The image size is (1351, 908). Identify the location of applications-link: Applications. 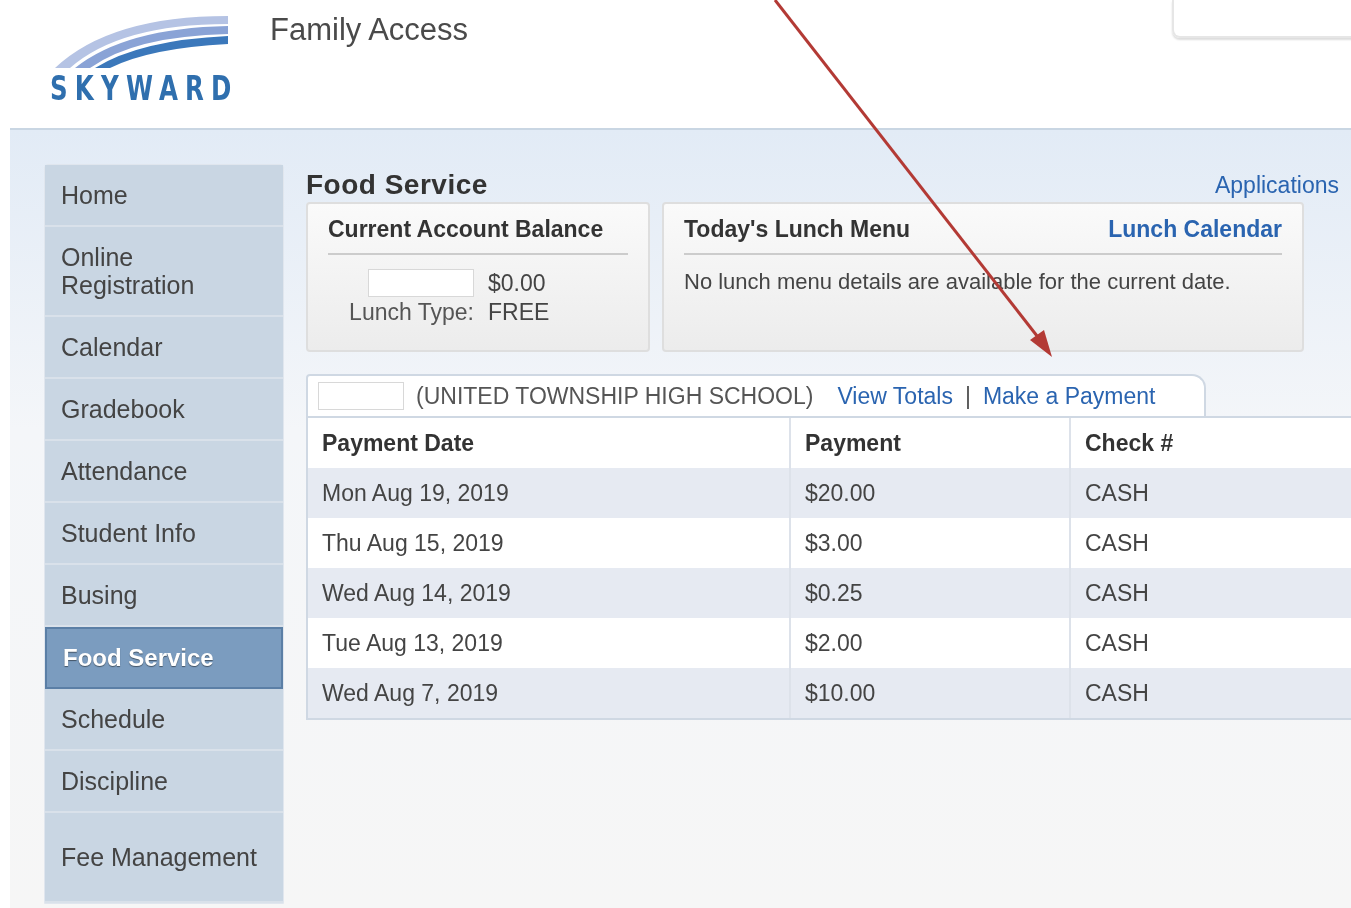
(1276, 185).